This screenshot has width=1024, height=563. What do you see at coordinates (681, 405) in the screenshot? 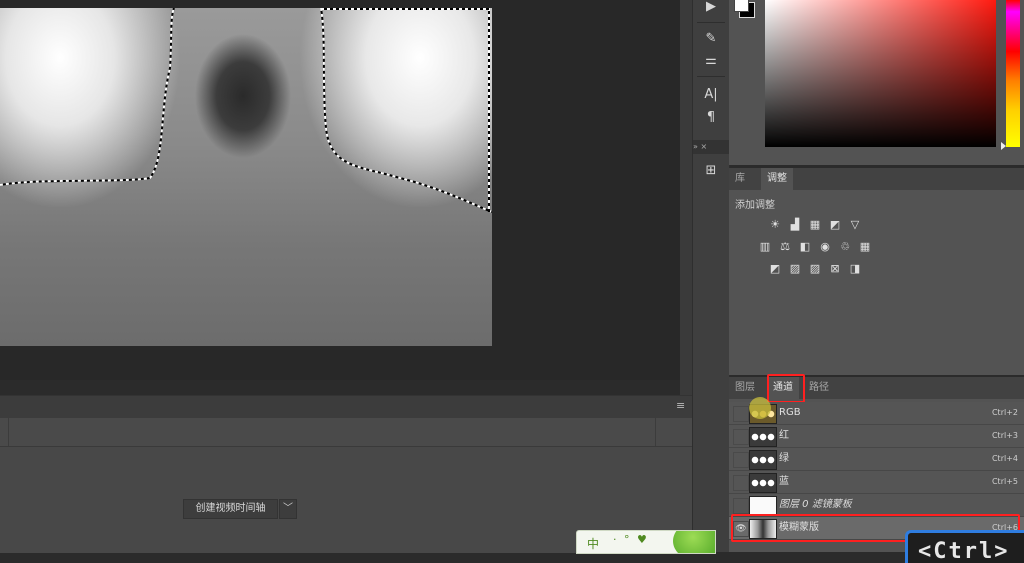
I see `panel-menu-icon: ≡` at bounding box center [681, 405].